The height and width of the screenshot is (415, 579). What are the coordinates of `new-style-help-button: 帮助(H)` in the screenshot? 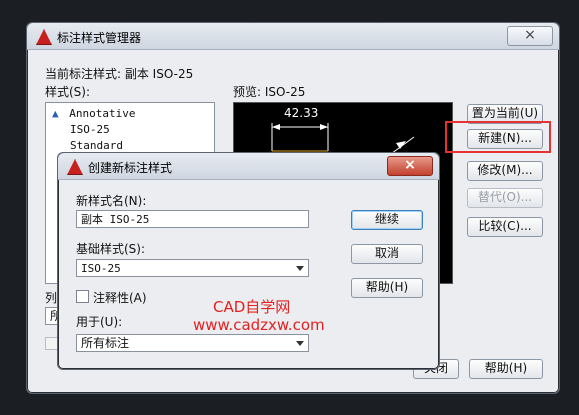 It's located at (387, 288).